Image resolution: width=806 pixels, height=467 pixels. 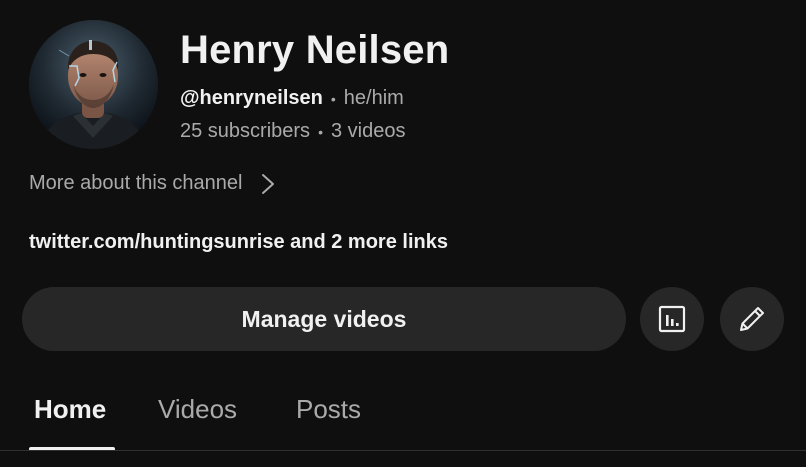 I want to click on pencil-icon, so click(x=752, y=319).